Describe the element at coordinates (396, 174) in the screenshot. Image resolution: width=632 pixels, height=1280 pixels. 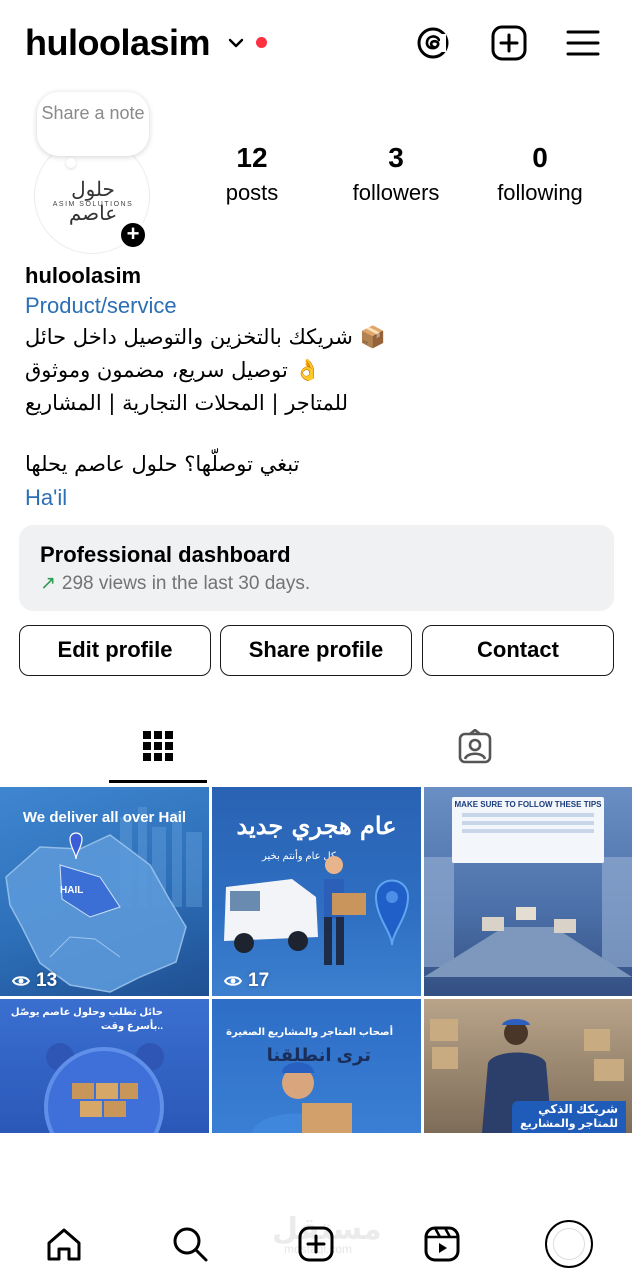
I see `stat-followers: 3 followers` at that location.